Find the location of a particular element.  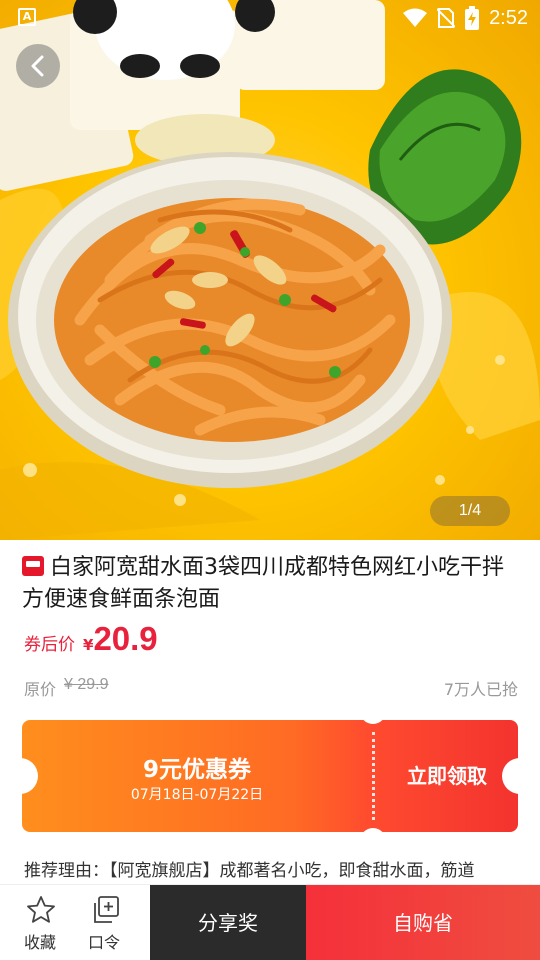

reason-label: 推荐理由： is located at coordinates (66, 871).